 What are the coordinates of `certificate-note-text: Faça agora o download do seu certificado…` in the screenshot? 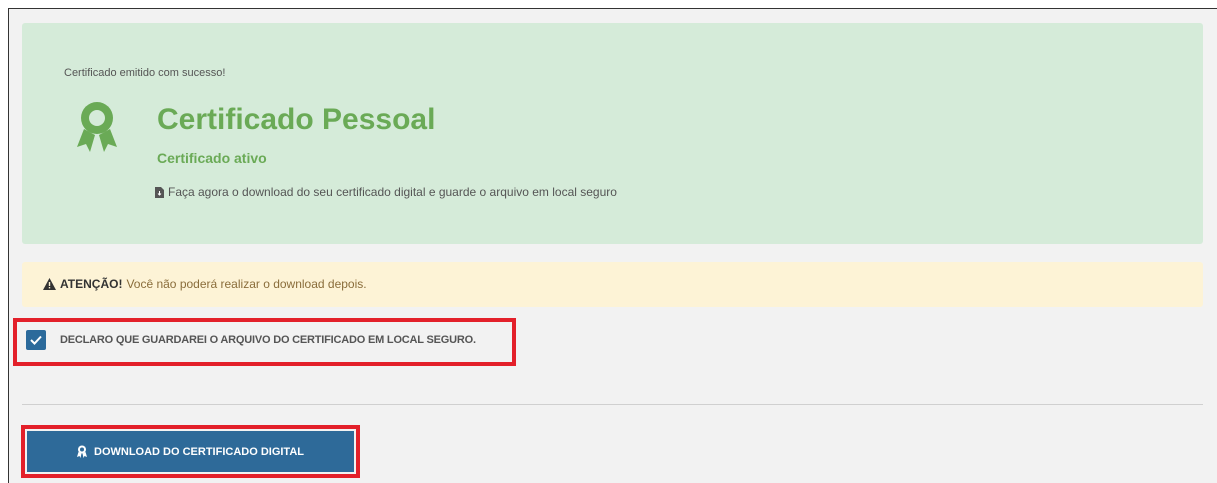 It's located at (392, 192).